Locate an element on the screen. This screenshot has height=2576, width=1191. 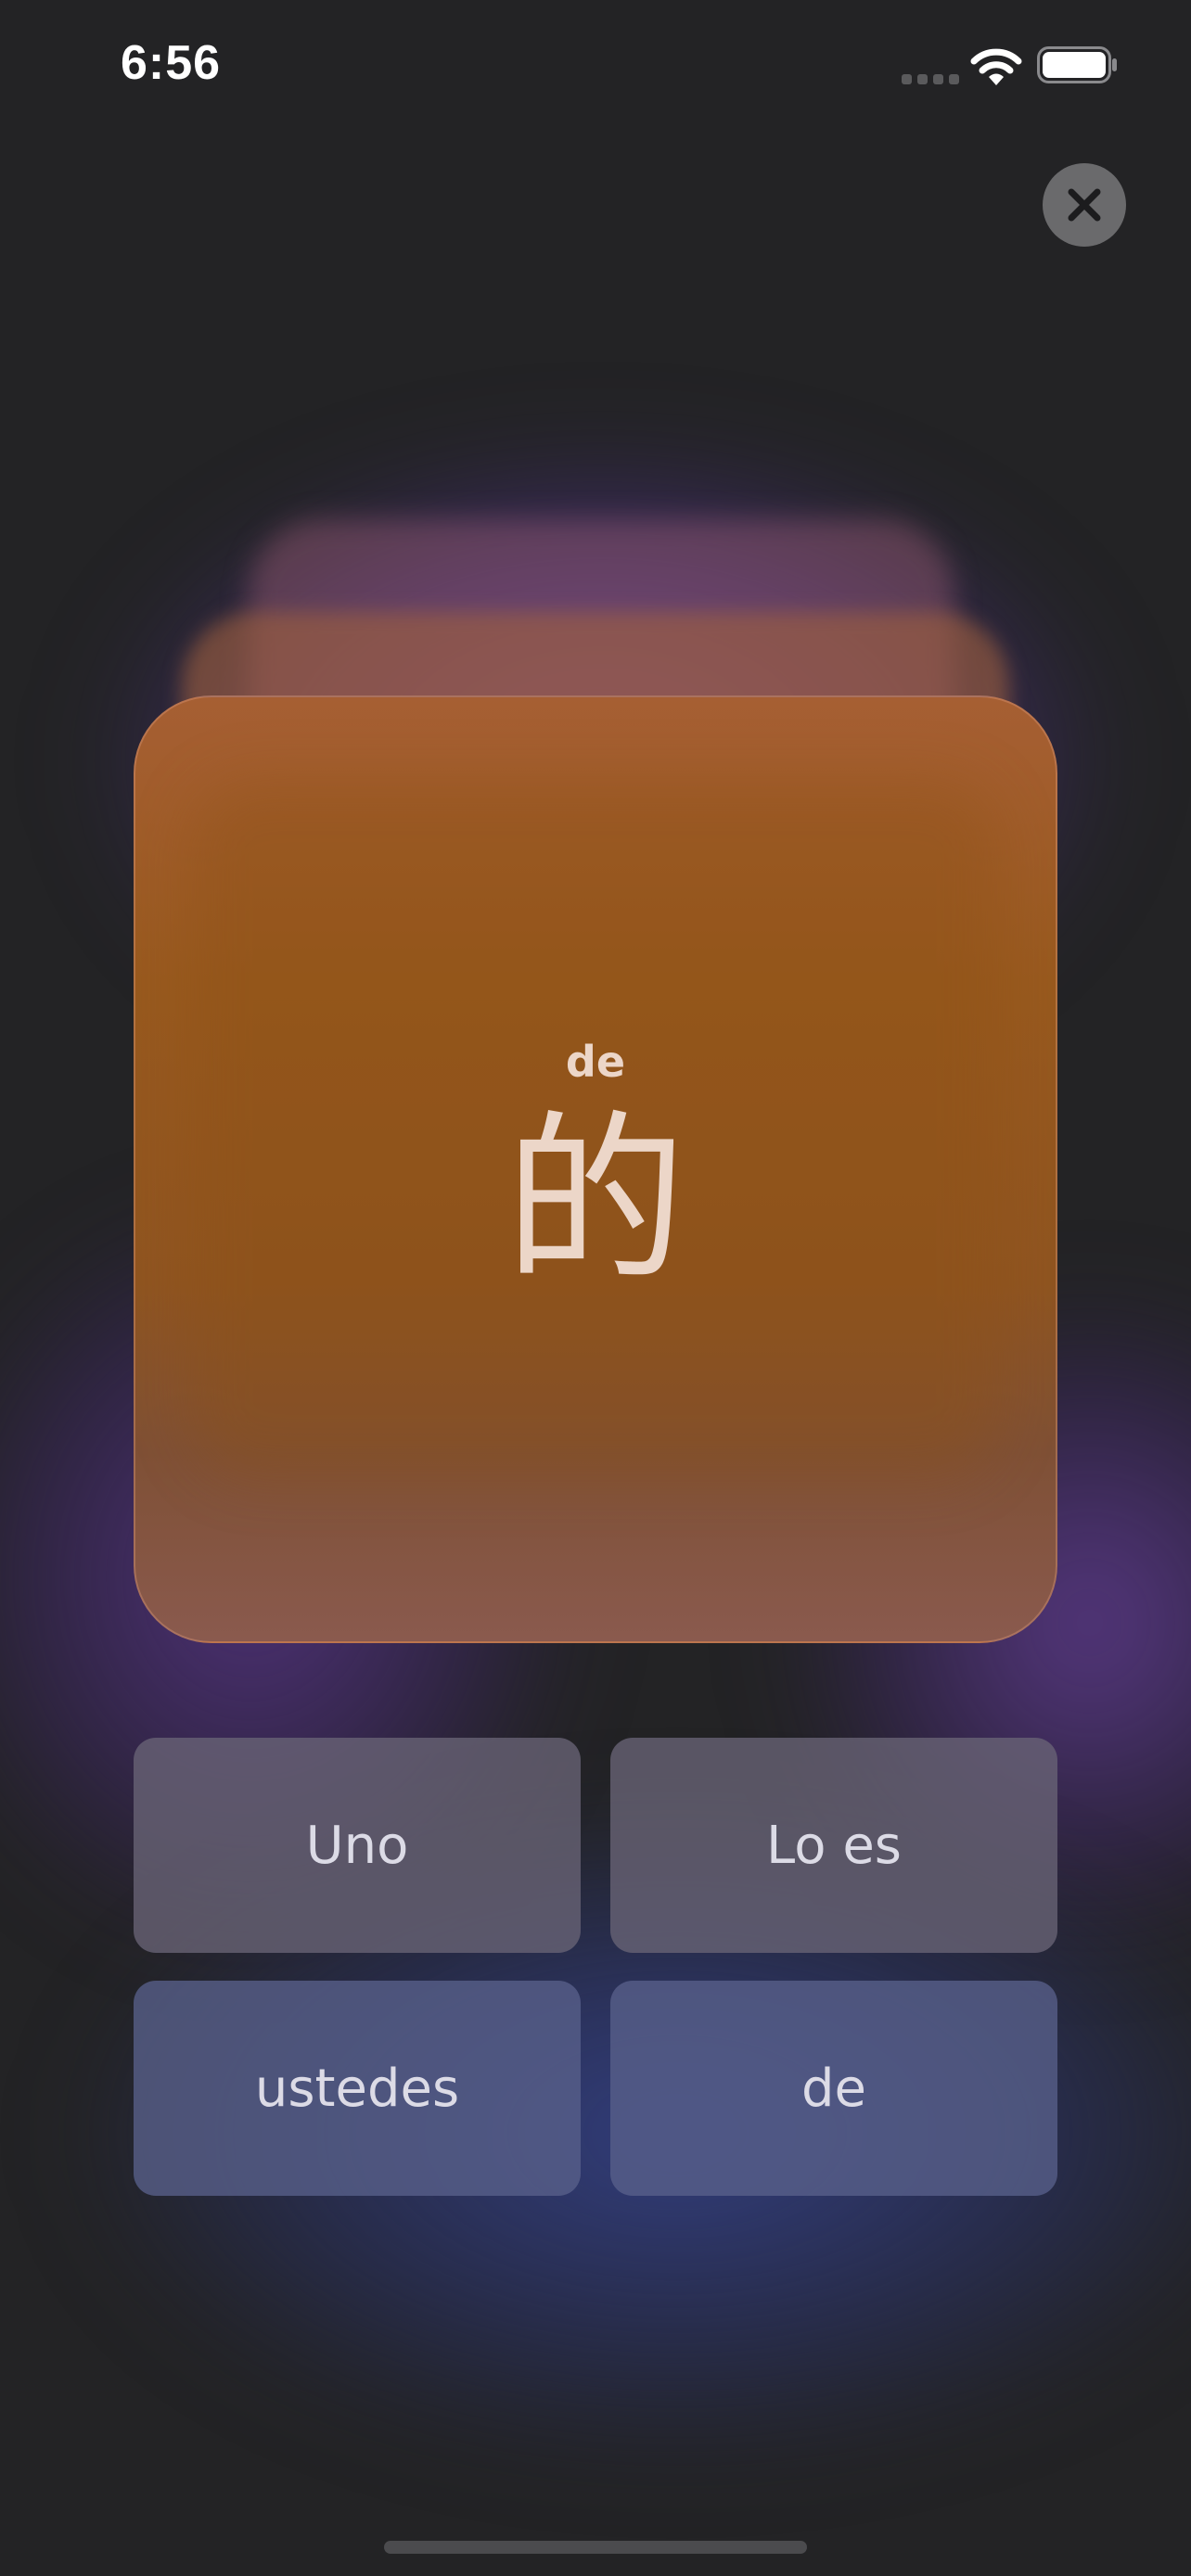
flashcard-pinyin: de is located at coordinates (595, 1062).